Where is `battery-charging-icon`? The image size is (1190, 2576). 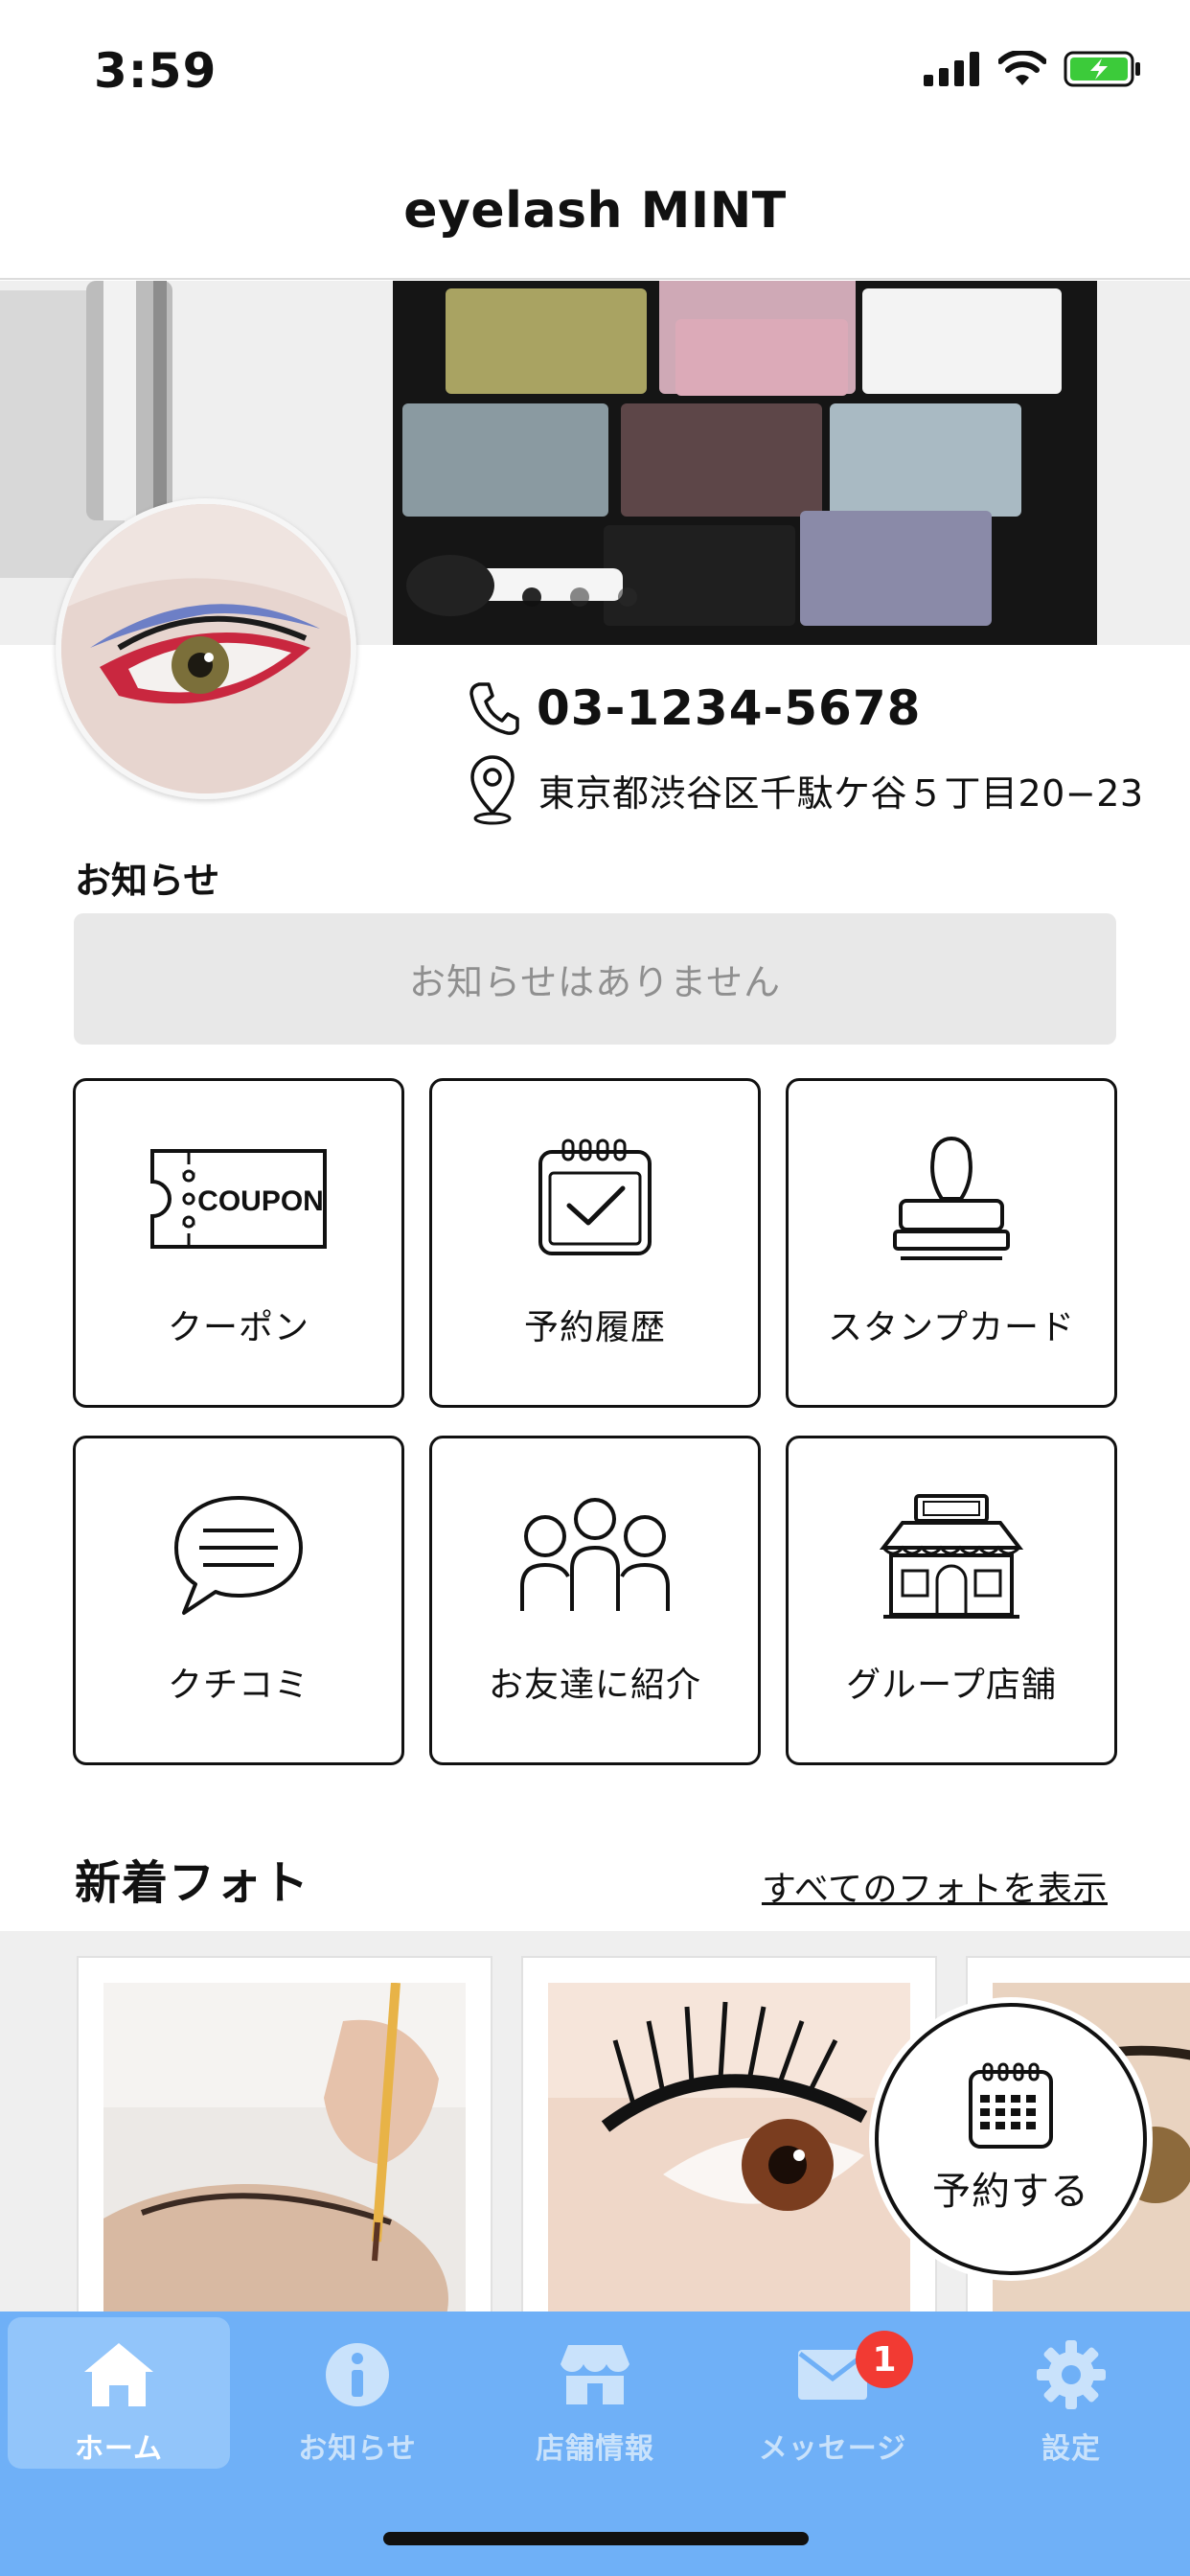
battery-charging-icon is located at coordinates (1102, 69).